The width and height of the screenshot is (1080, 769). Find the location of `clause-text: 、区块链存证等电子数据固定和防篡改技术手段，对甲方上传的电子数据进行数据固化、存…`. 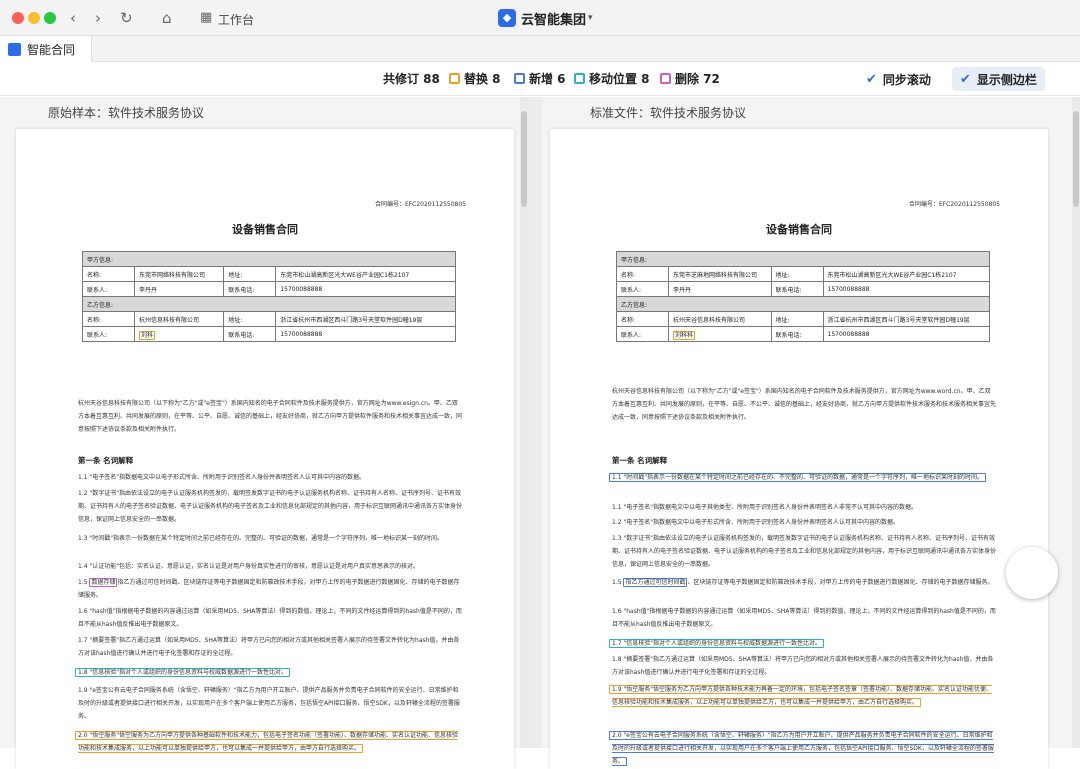

clause-text: 、区块链存证等电子数据固定和防篡改技术手段，对甲方上传的电子数据进行数据固化、存… is located at coordinates (840, 582).